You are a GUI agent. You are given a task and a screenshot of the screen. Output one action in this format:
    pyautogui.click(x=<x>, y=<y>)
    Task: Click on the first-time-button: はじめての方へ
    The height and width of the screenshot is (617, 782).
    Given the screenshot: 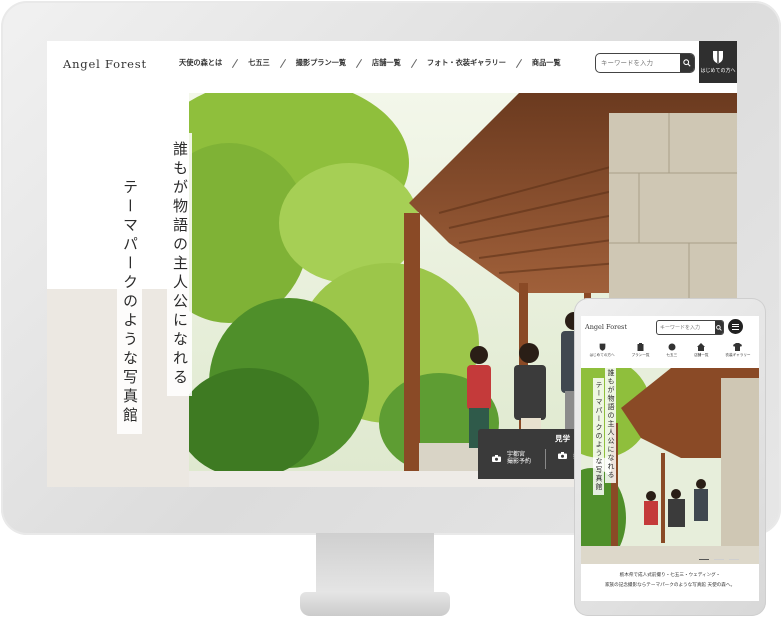 What is the action you would take?
    pyautogui.click(x=718, y=62)
    